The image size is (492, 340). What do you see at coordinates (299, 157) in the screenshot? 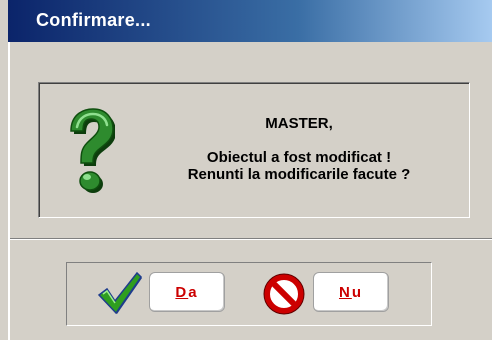
I see `message-line-1: Obiectul a fost modificat !` at bounding box center [299, 157].